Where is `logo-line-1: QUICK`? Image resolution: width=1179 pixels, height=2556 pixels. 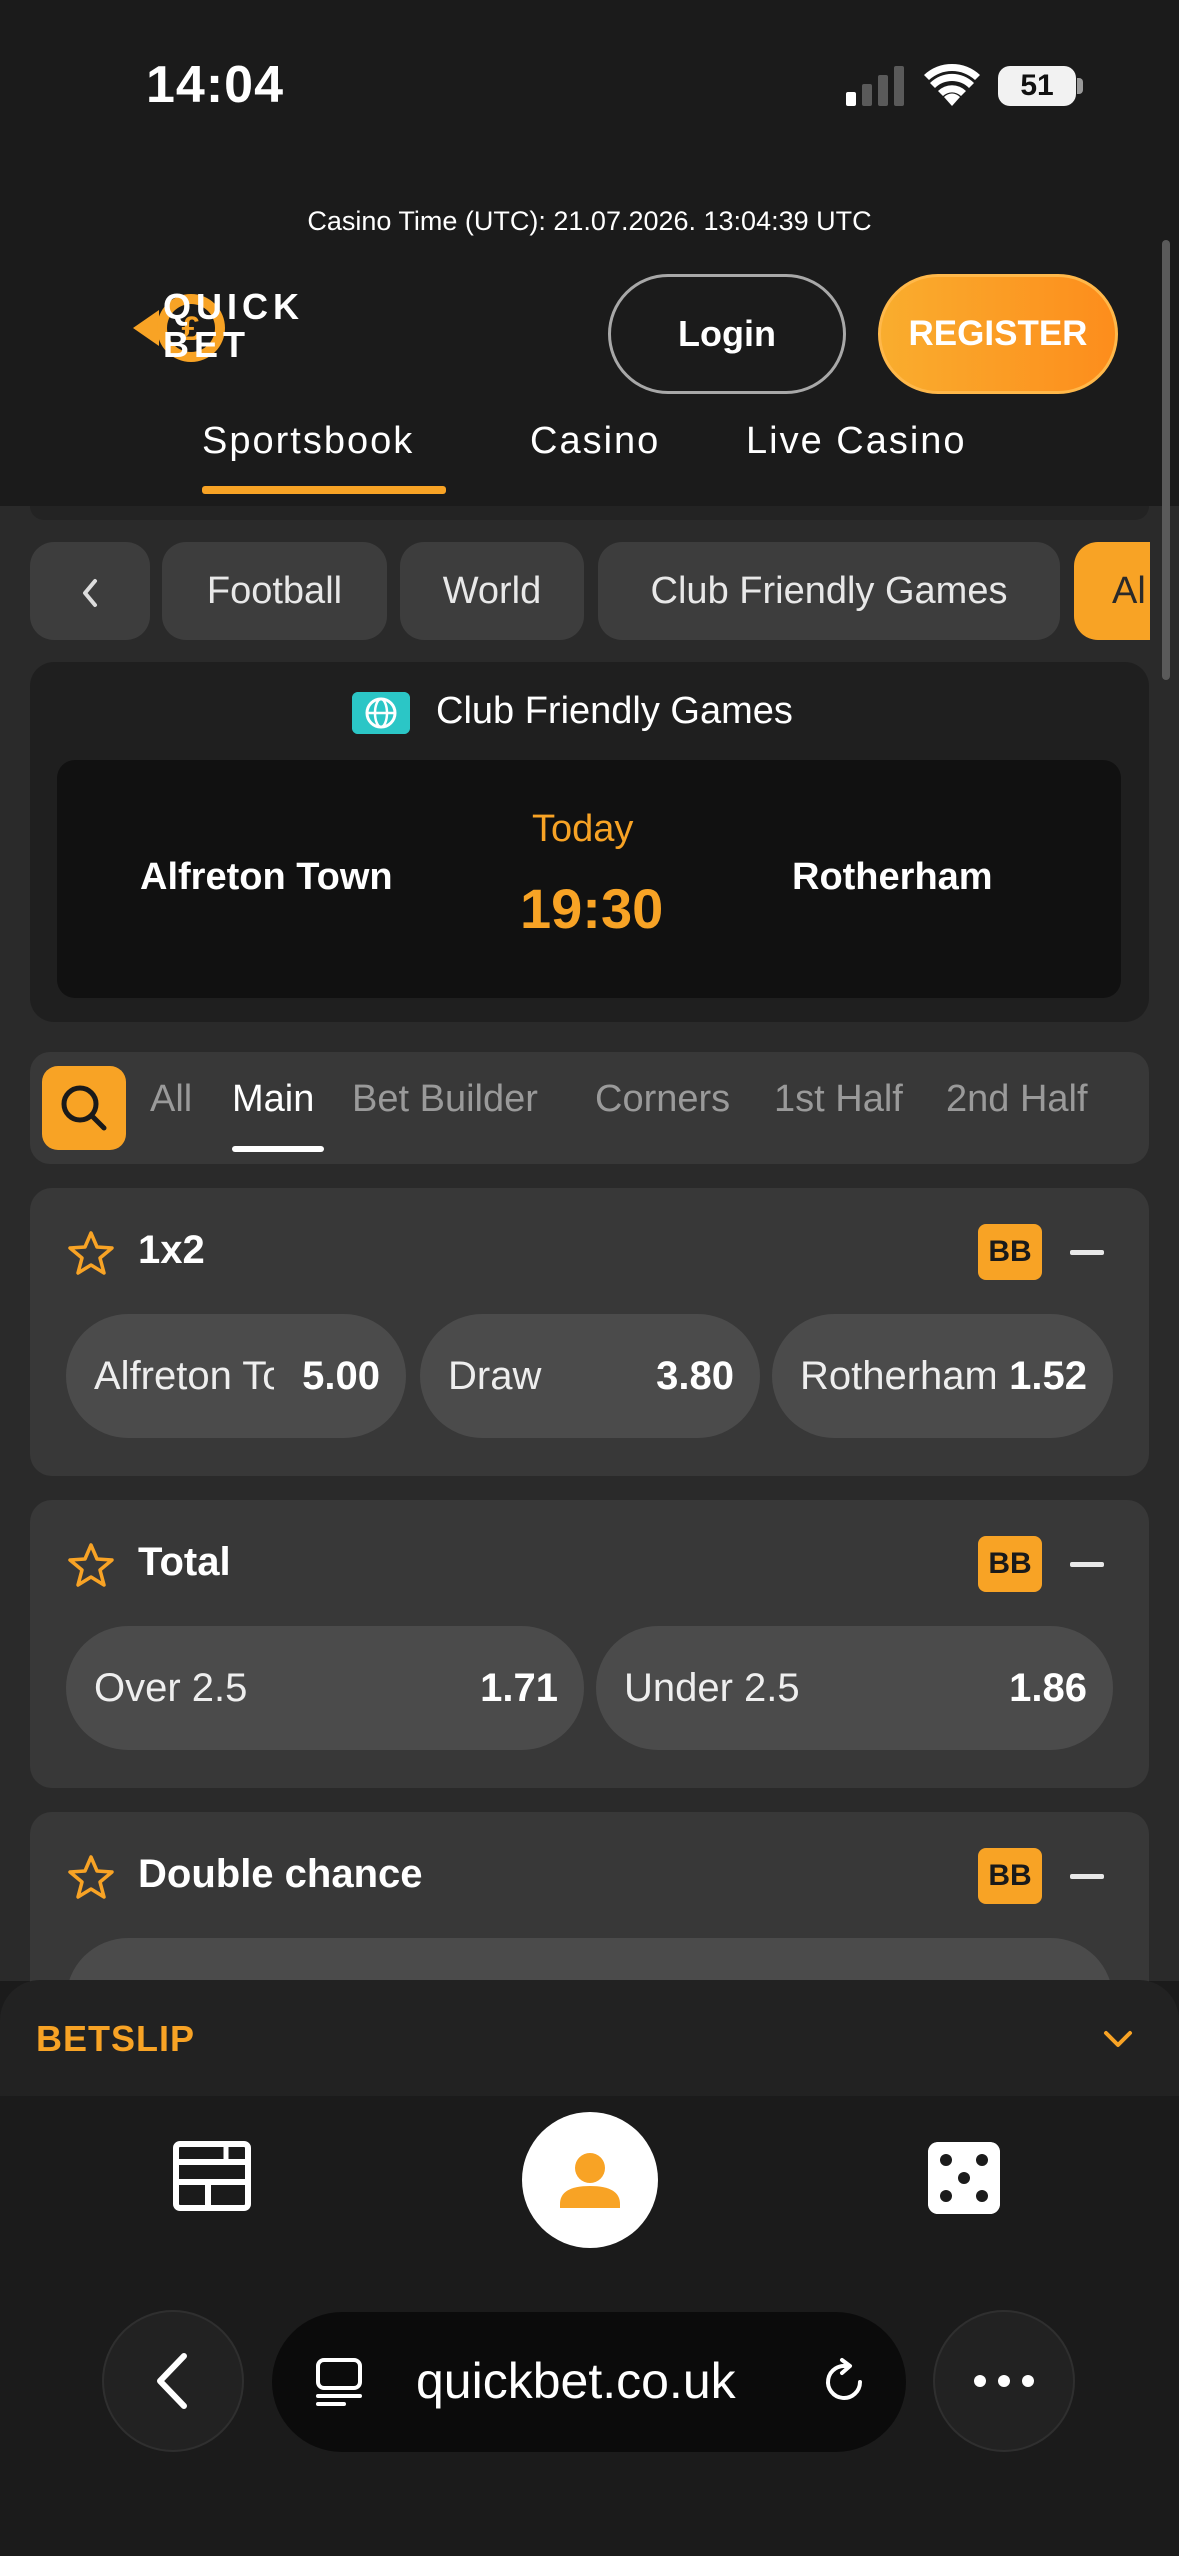 logo-line-1: QUICK is located at coordinates (233, 306).